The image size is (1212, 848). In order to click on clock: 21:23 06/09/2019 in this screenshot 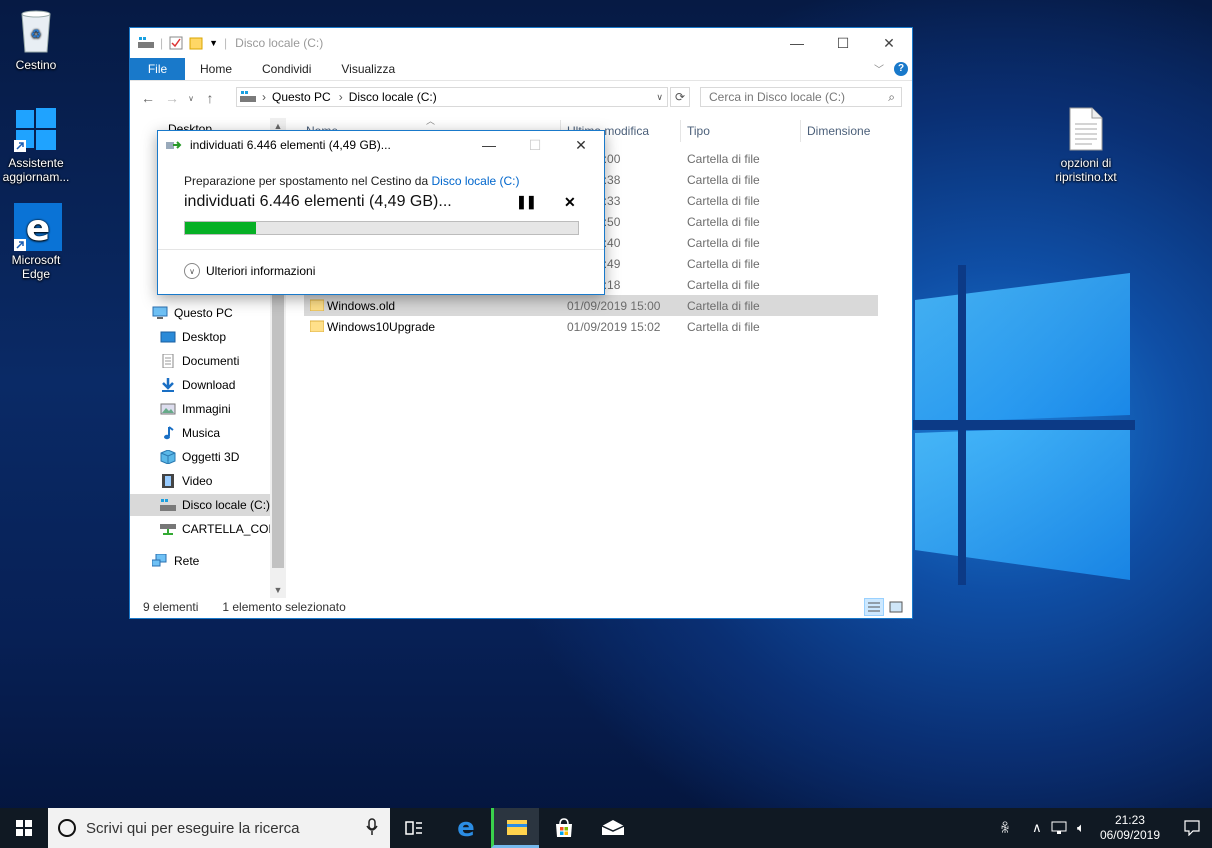, I will do `click(1130, 828)`.